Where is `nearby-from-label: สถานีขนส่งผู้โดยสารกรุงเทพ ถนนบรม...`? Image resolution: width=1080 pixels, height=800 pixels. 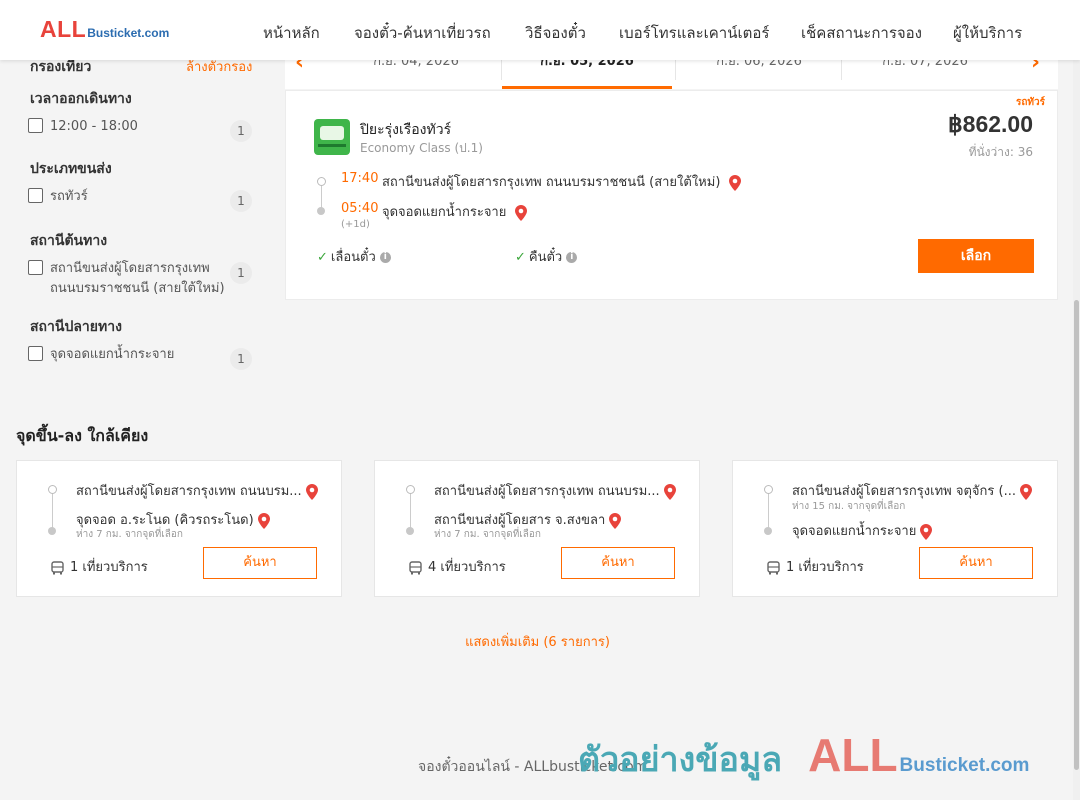
nearby-from-label: สถานีขนส่งผู้โดยสารกรุงเทพ ถนนบรม... is located at coordinates (547, 491).